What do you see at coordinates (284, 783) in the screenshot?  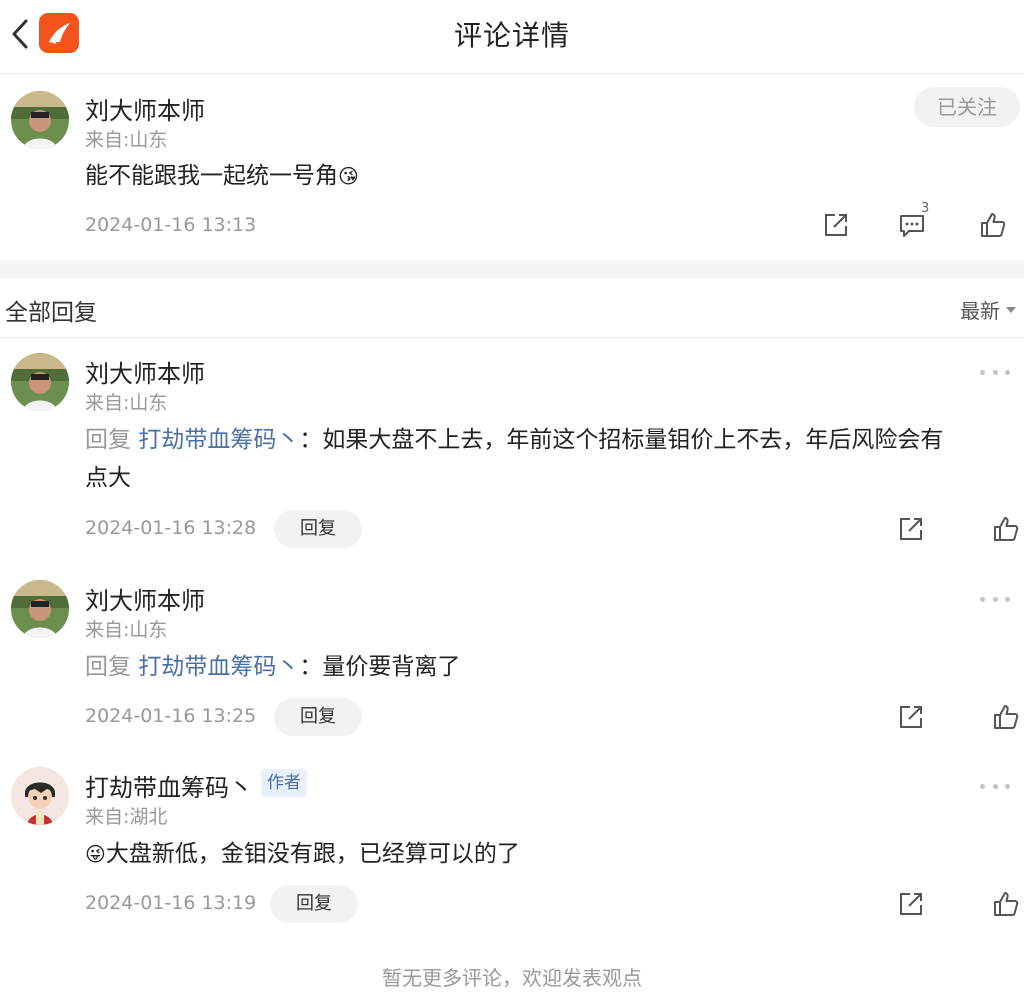 I see `author-badge: 作者` at bounding box center [284, 783].